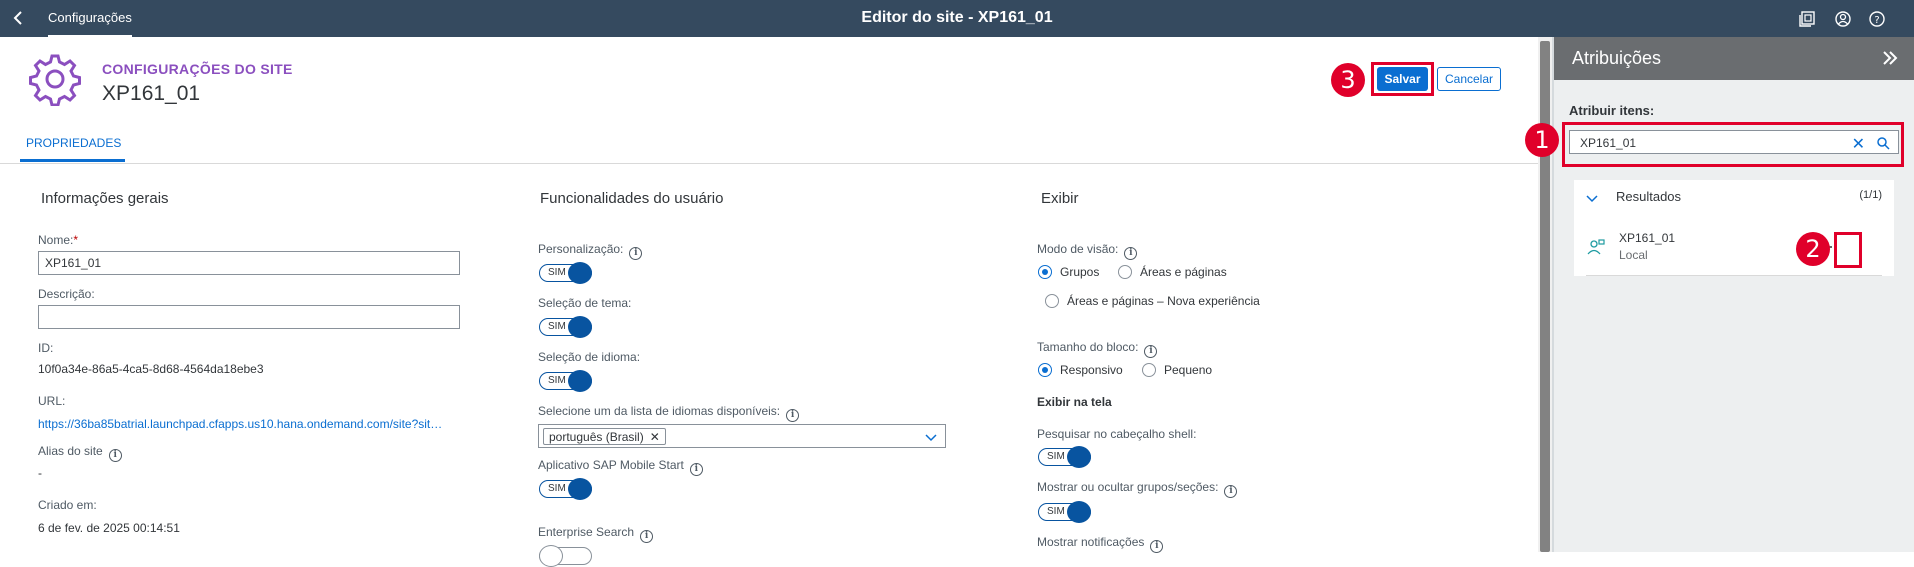 The image size is (1914, 567). I want to click on results-count: (1/1), so click(1870, 195).